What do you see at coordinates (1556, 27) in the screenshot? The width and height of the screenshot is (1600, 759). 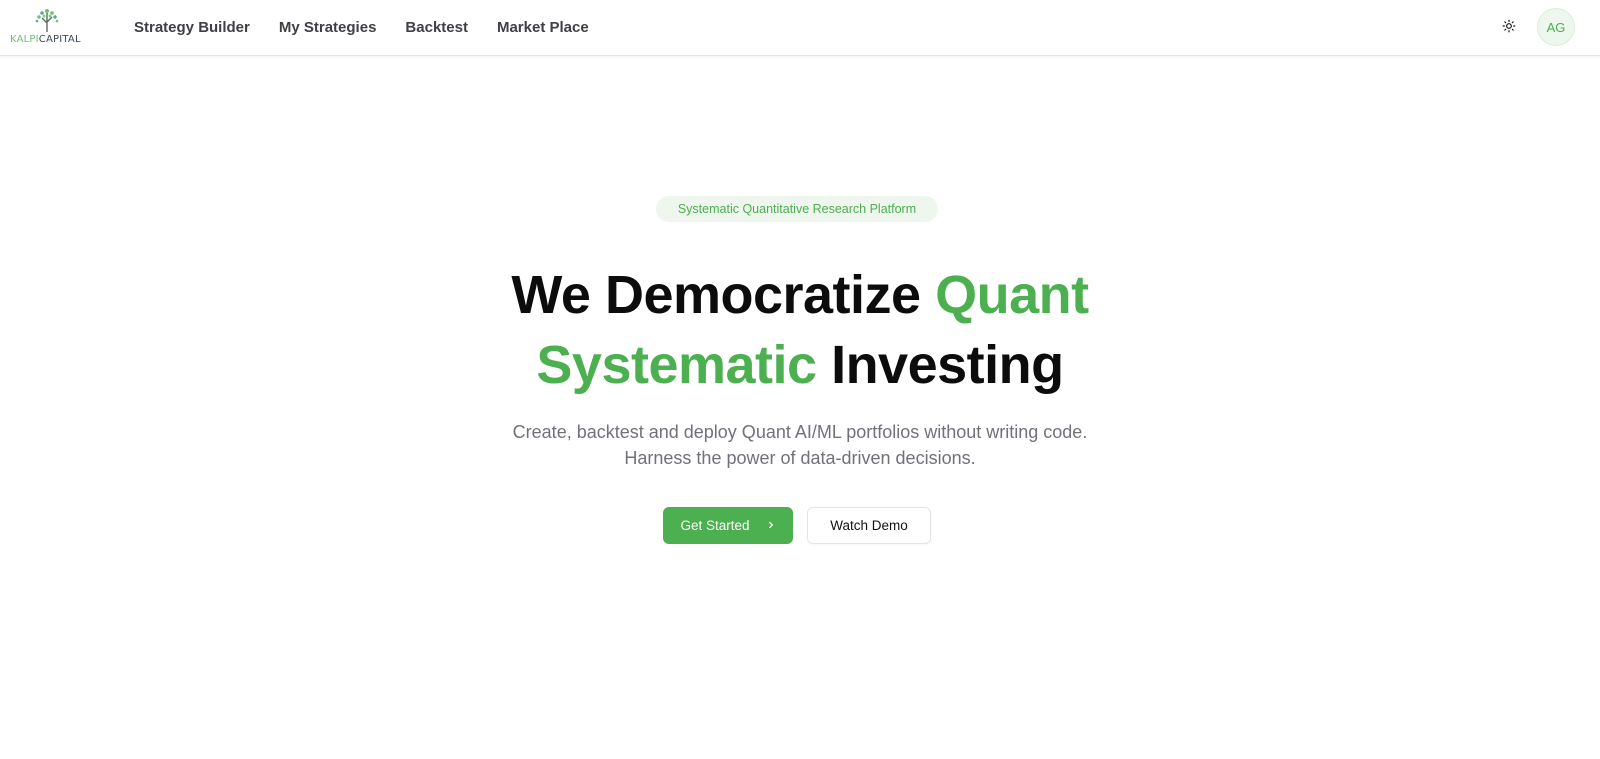 I see `user-avatar: AG` at bounding box center [1556, 27].